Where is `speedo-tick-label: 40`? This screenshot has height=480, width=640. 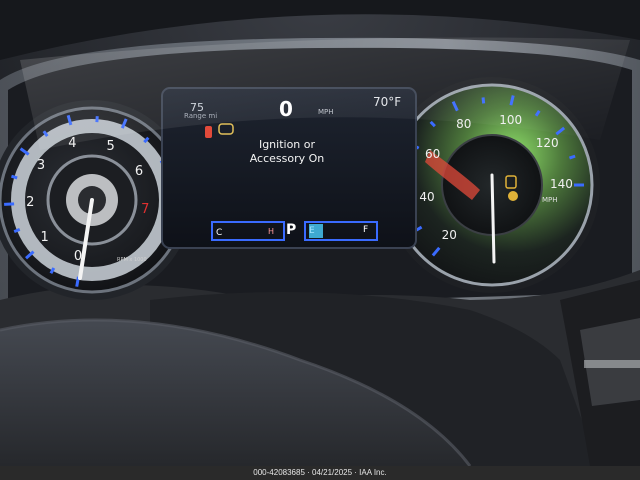
speedo-tick-label: 40 is located at coordinates (427, 197).